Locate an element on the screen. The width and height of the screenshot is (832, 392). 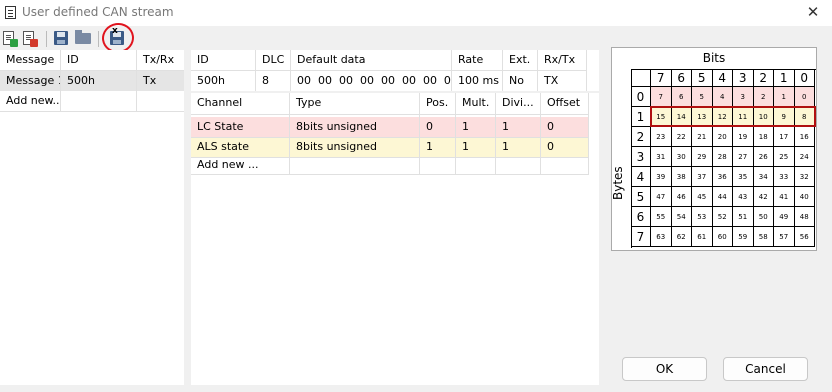
detail-id-value: 500h is located at coordinates (223, 81).